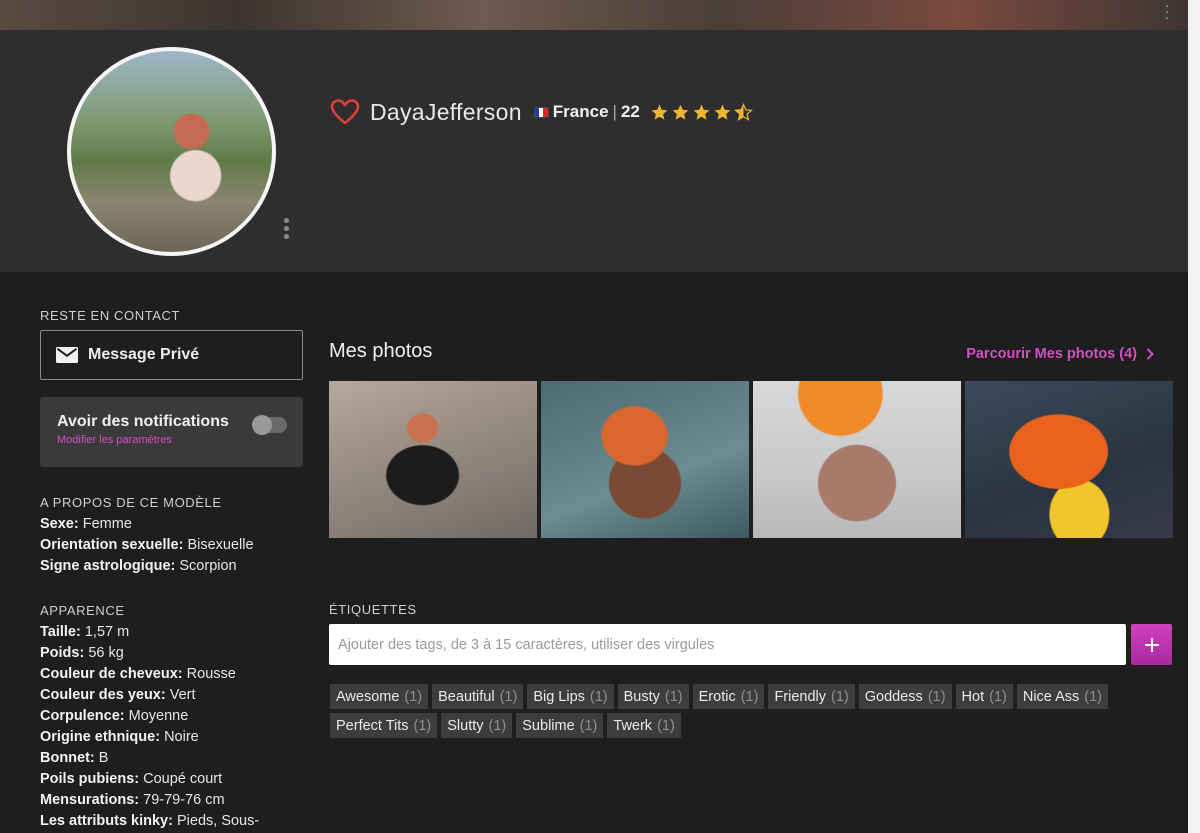 The image size is (1200, 833). What do you see at coordinates (110, 315) in the screenshot?
I see `contact-section-title: RESTE EN CONTACT` at bounding box center [110, 315].